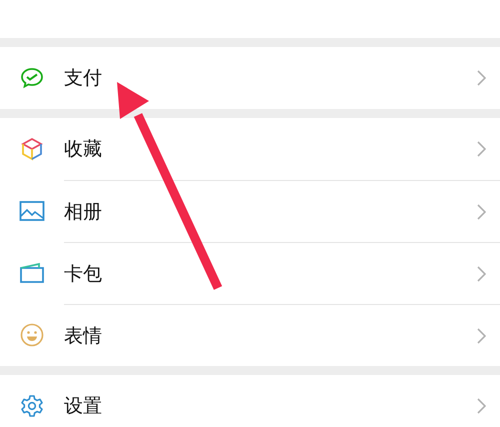 The image size is (500, 427). Describe the element at coordinates (83, 274) in the screenshot. I see `menu-label: 卡包` at that location.